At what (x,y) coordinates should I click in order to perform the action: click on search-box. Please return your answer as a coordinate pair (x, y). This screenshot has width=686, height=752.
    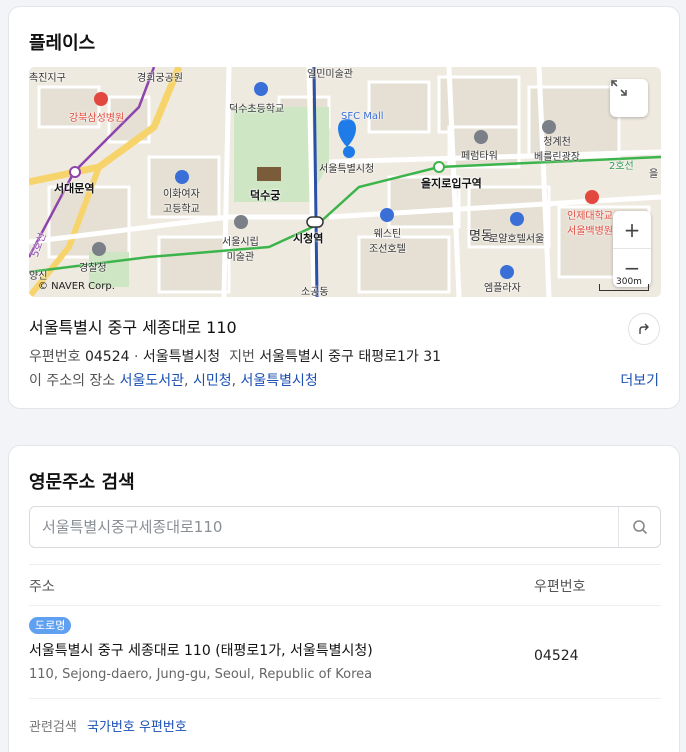
    Looking at the image, I should click on (345, 527).